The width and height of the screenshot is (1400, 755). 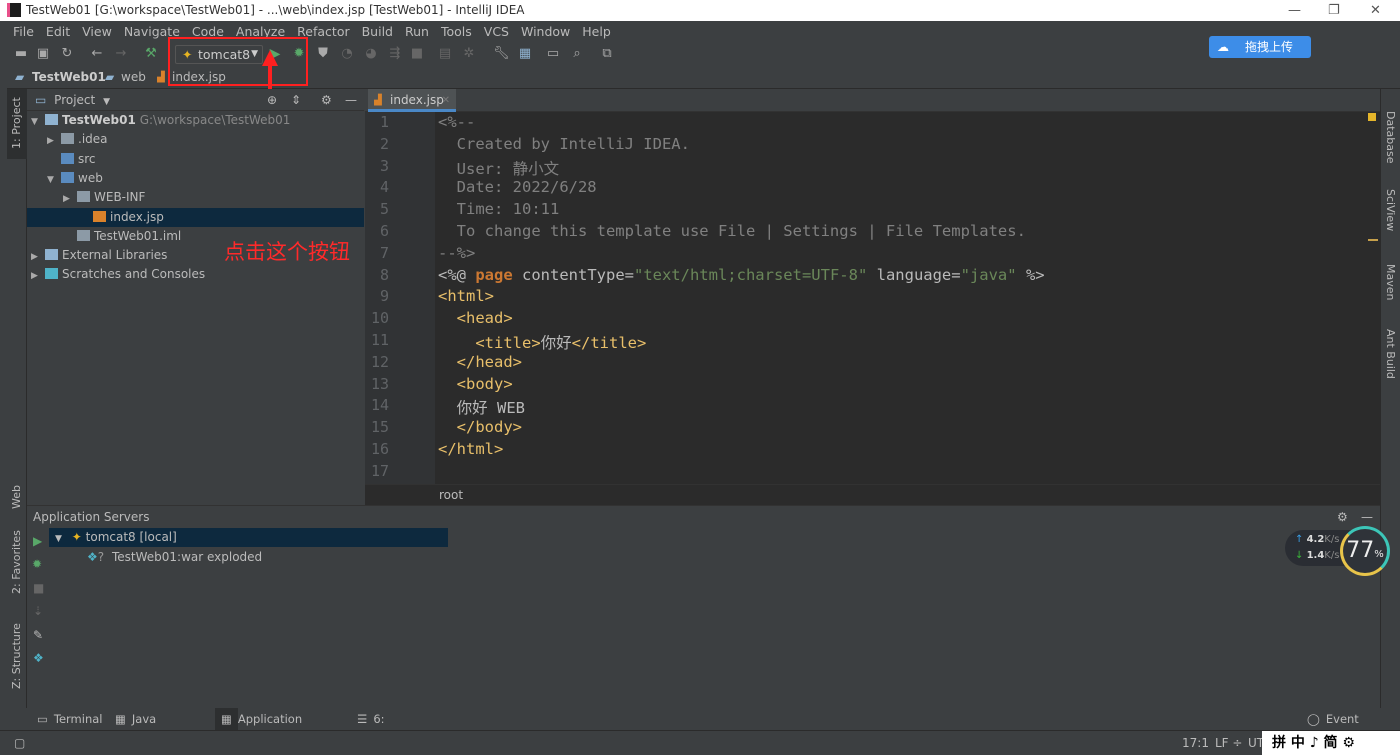 What do you see at coordinates (16, 562) in the screenshot?
I see `favorites-tool-button: 2: Favorites` at bounding box center [16, 562].